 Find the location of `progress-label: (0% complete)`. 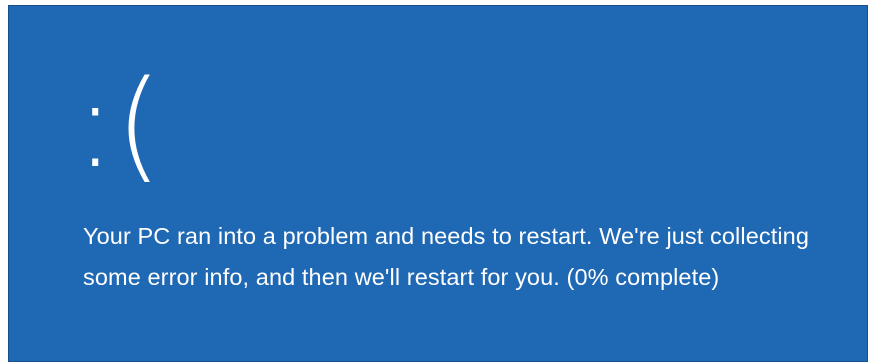

progress-label: (0% complete) is located at coordinates (643, 277).